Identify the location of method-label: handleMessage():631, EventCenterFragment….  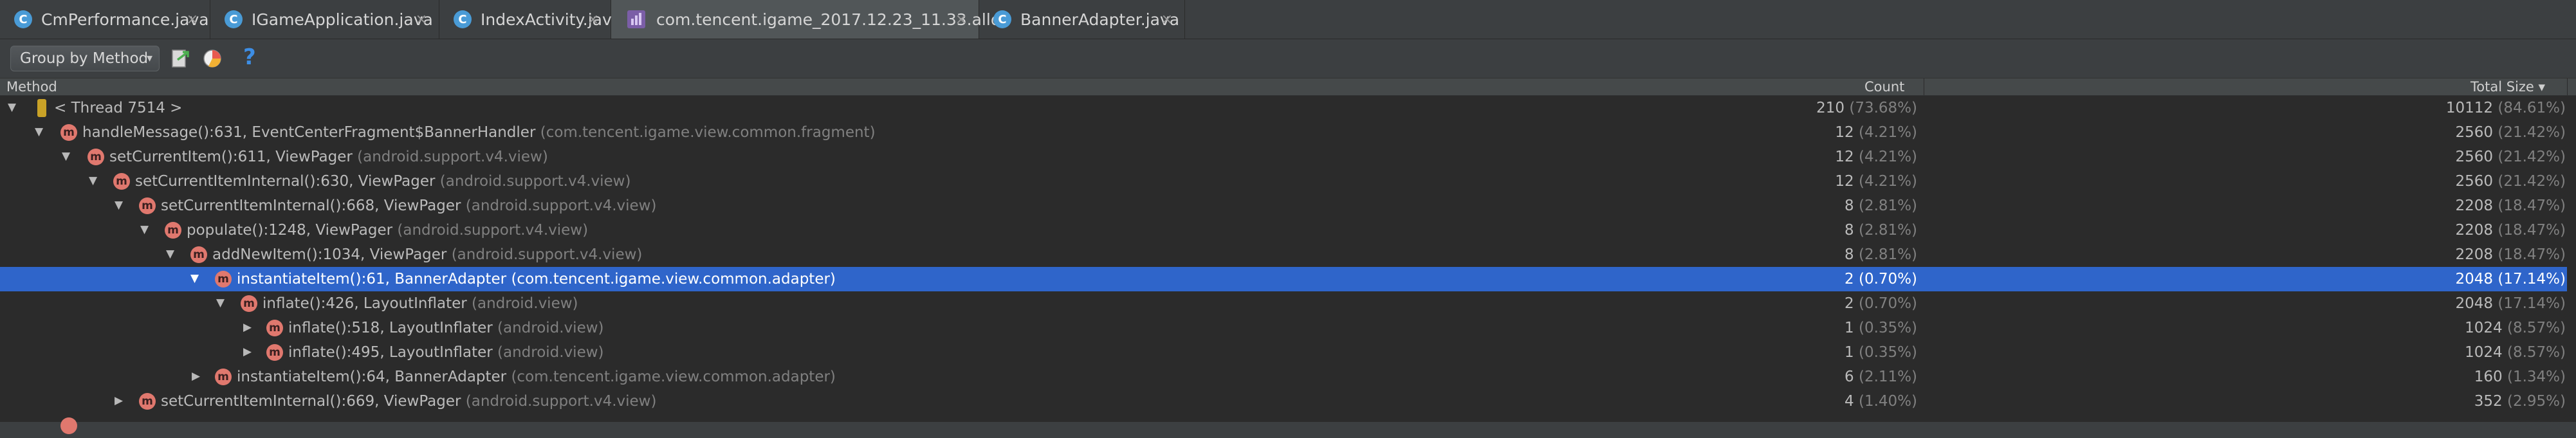
(479, 132).